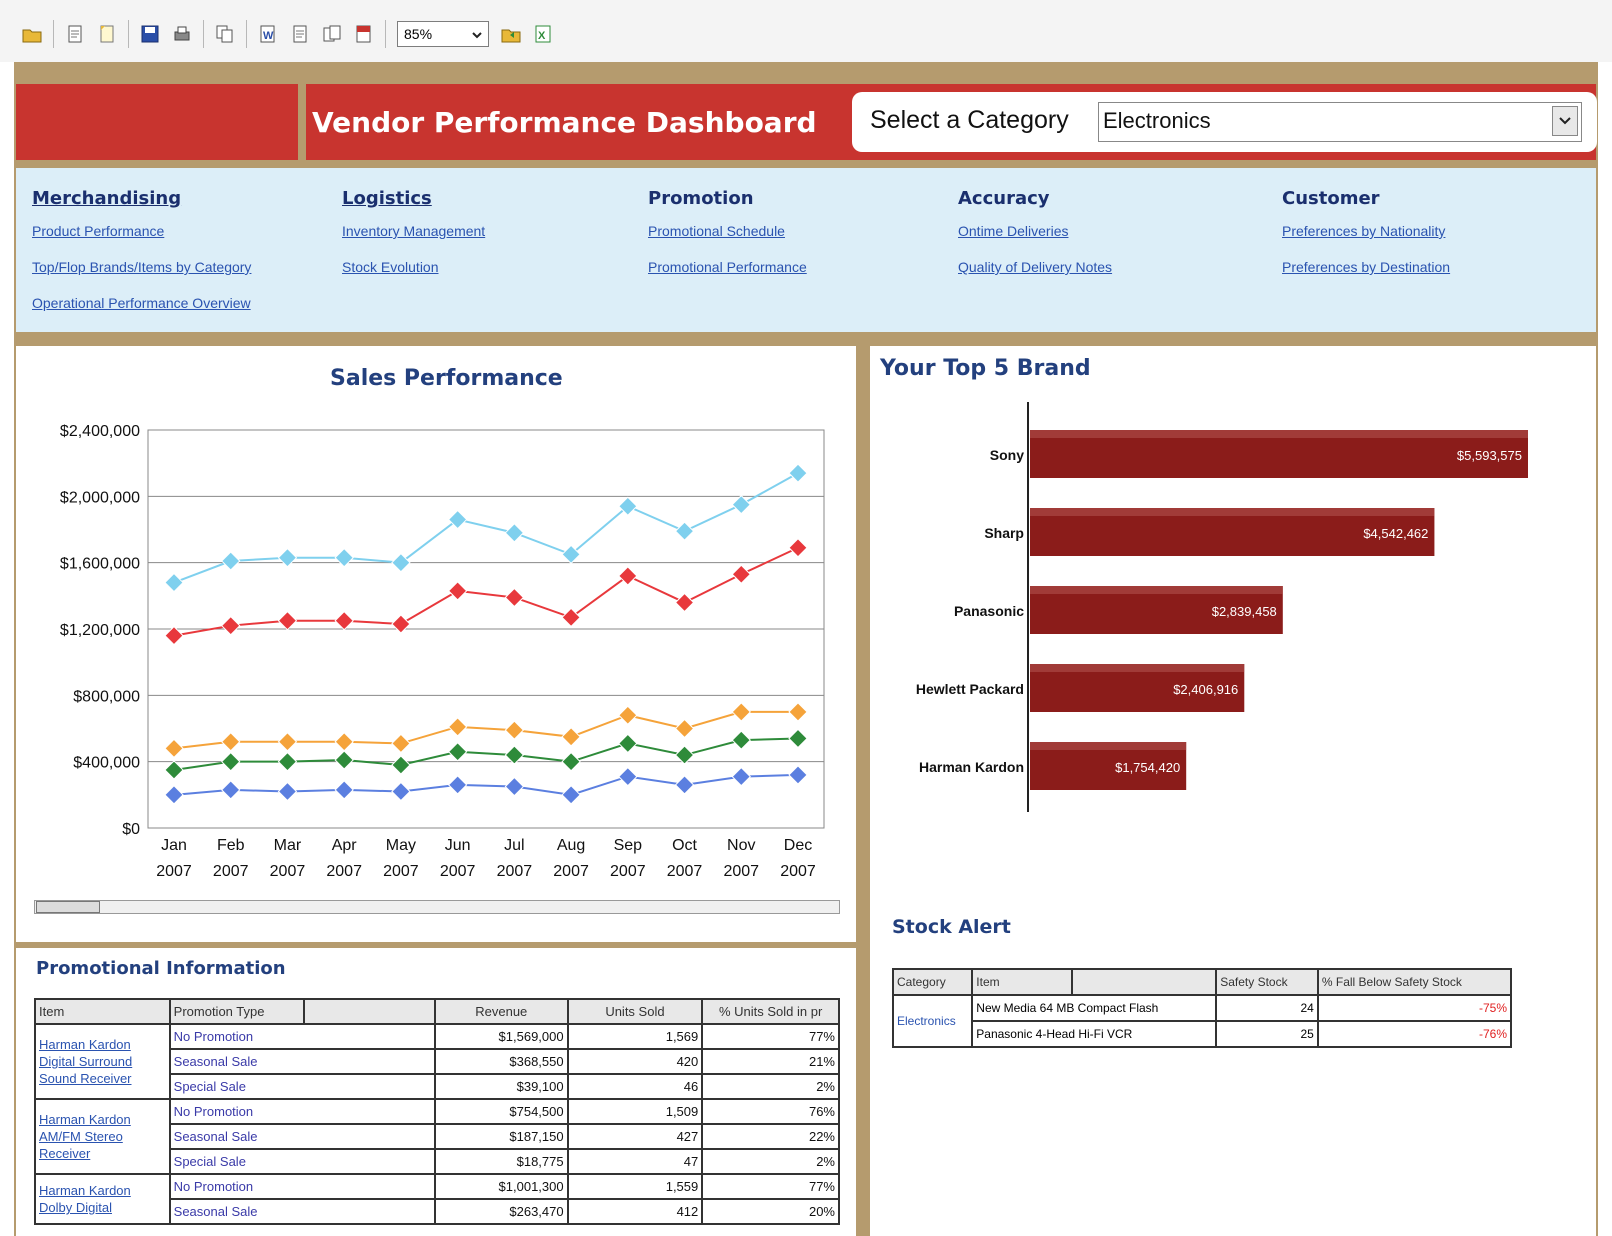 This screenshot has height=1236, width=1612. I want to click on y-tick-label: $1,200,000, so click(100, 630).